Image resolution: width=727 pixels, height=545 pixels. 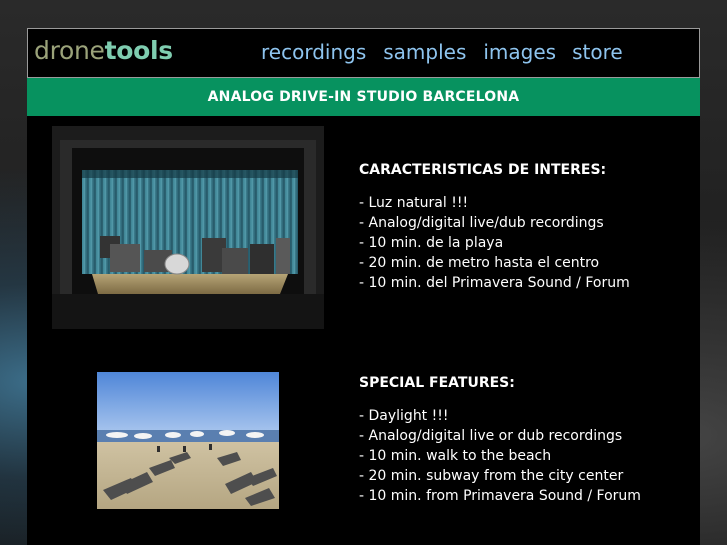 I want to click on list-item: - Daylight !!!, so click(x=404, y=416).